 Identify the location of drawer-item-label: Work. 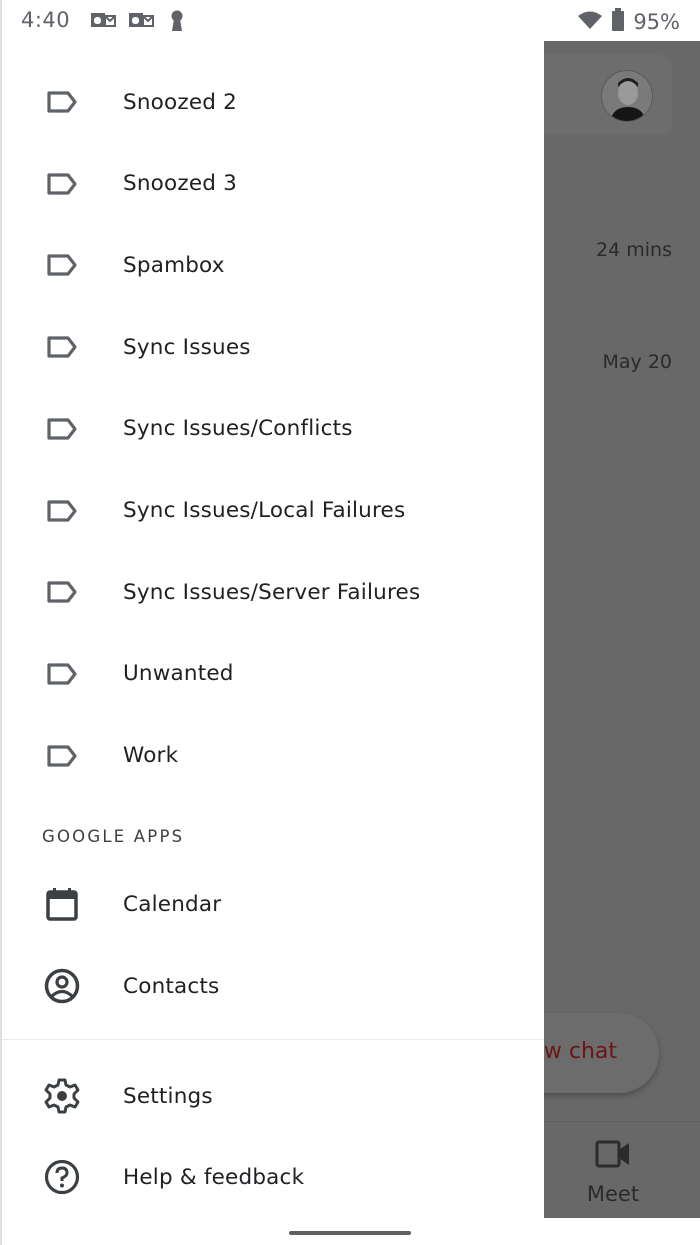
(151, 756).